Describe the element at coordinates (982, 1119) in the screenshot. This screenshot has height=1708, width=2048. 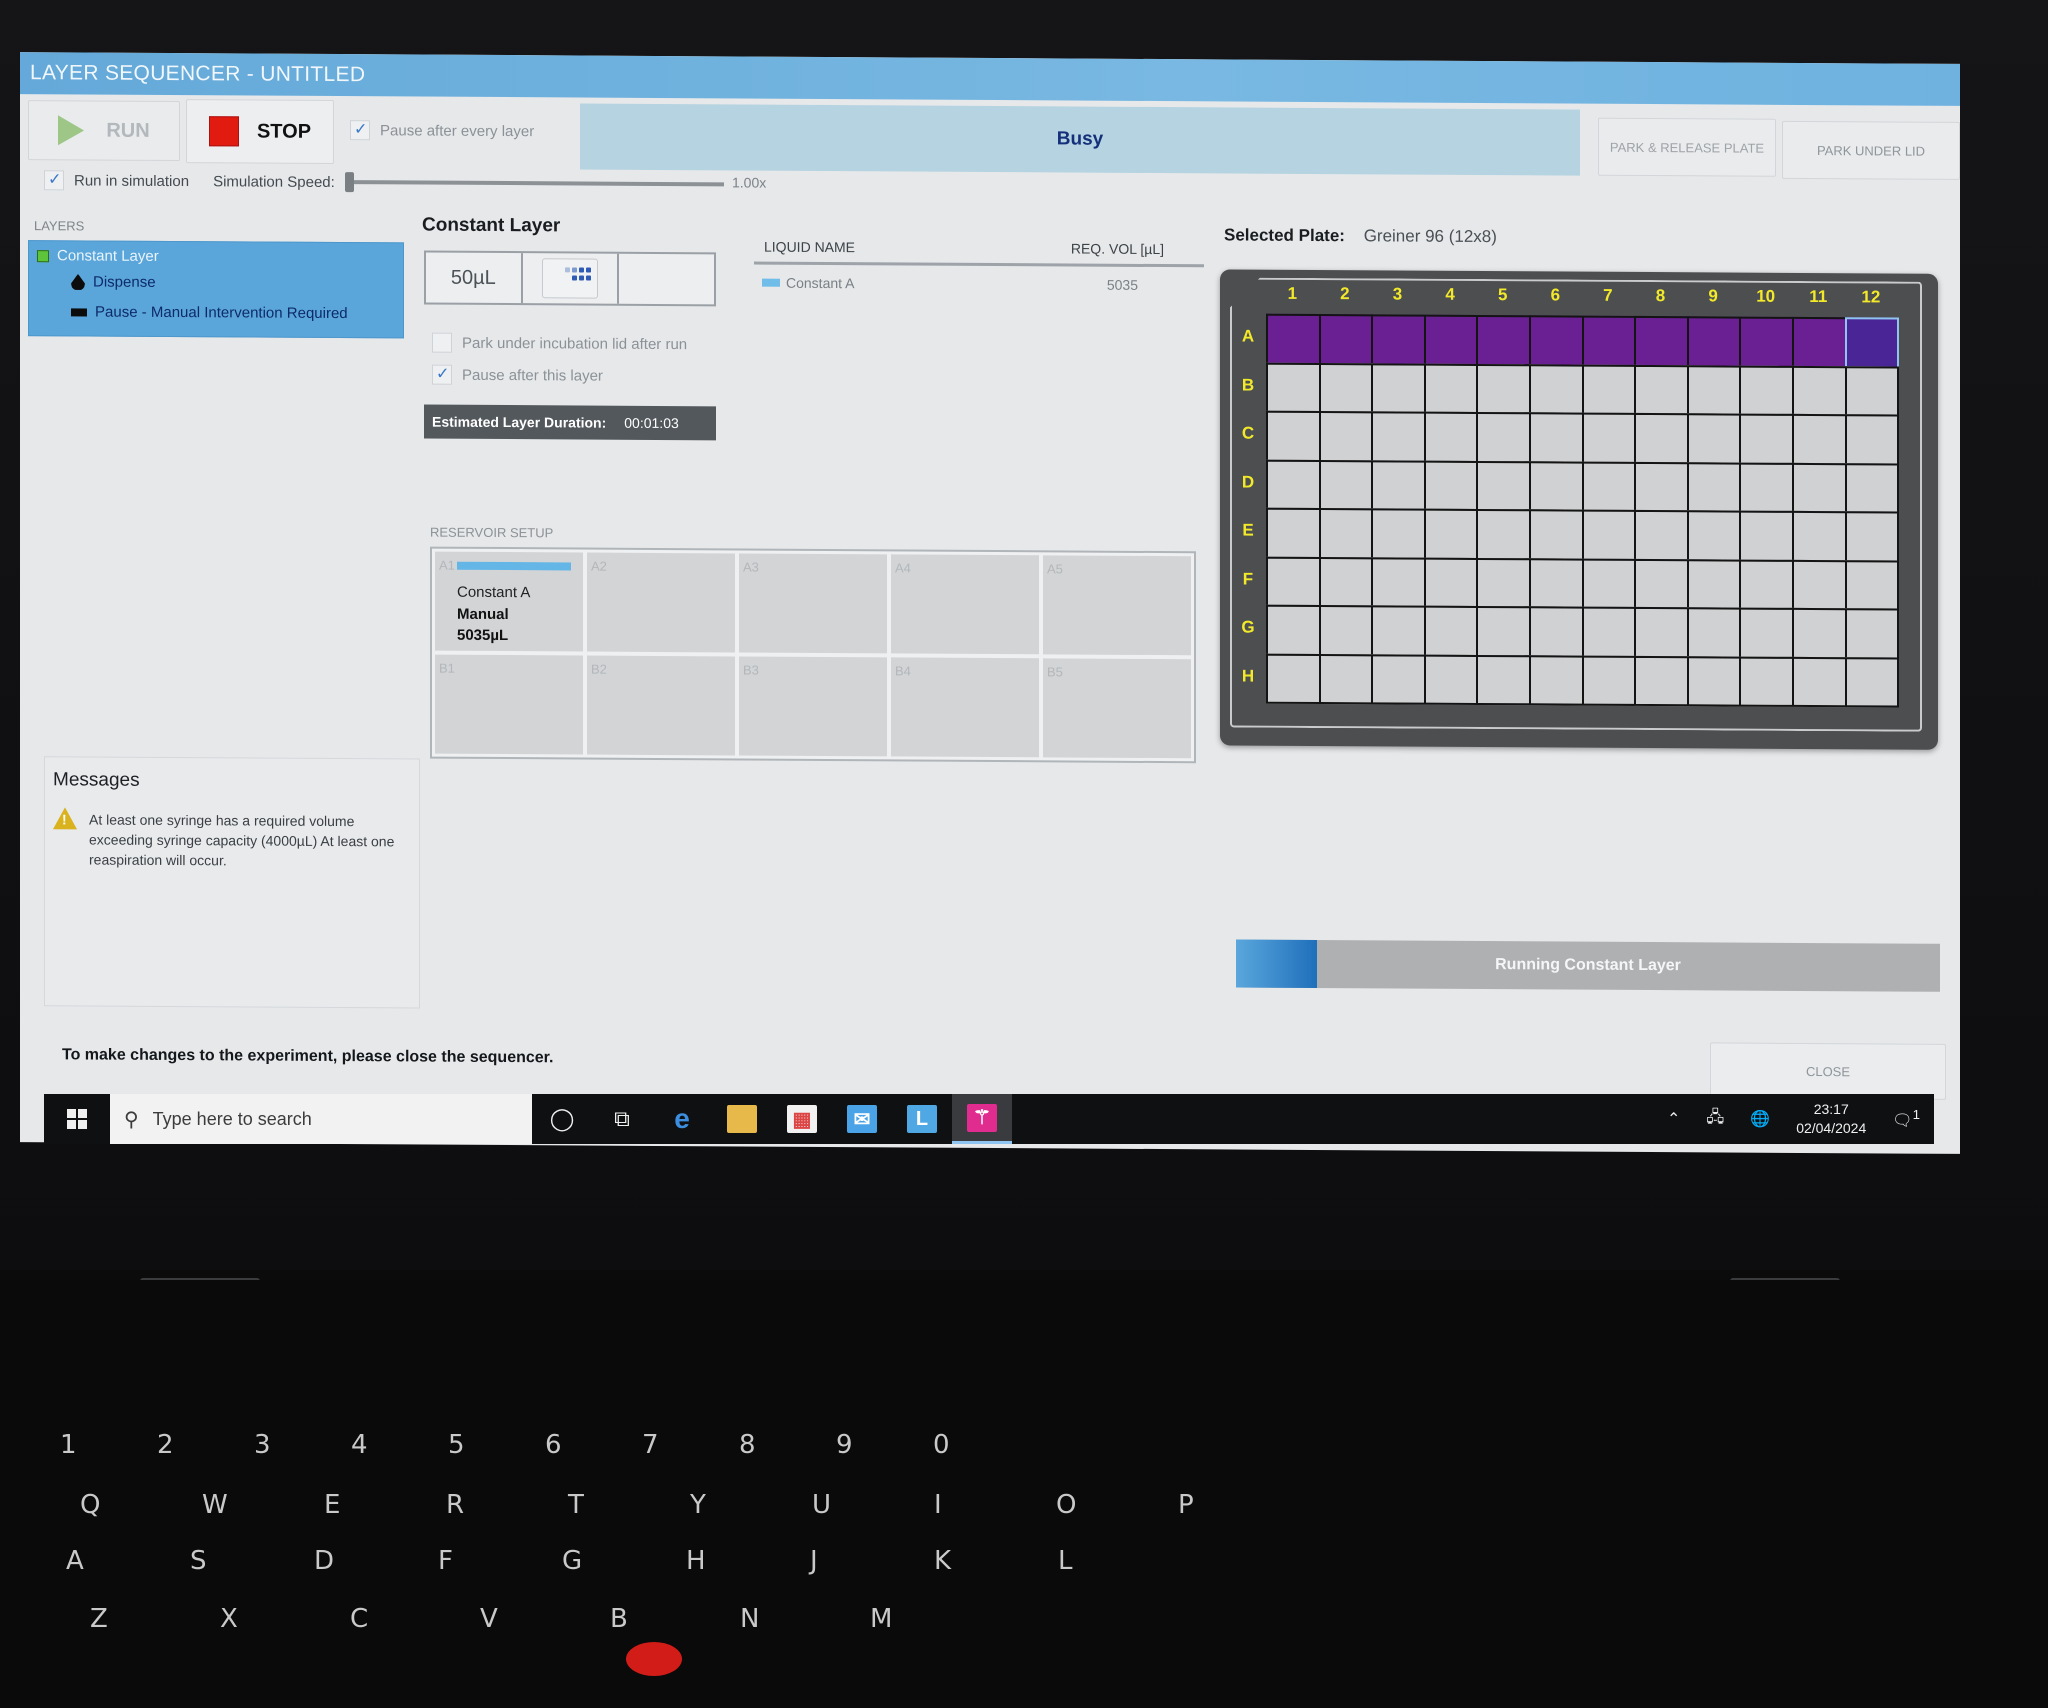
I see `sequencer-app-icon: ⚚` at that location.